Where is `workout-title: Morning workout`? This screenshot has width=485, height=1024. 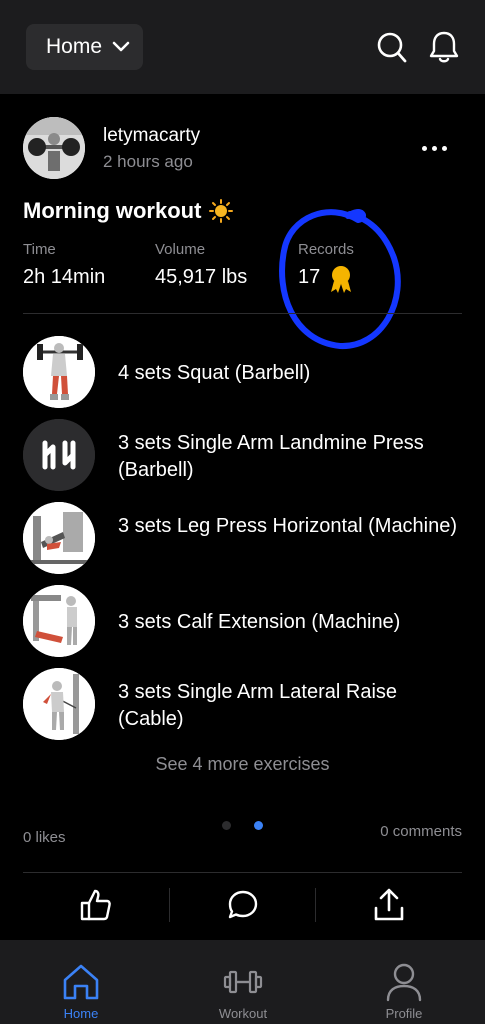
workout-title: Morning workout is located at coordinates (128, 211).